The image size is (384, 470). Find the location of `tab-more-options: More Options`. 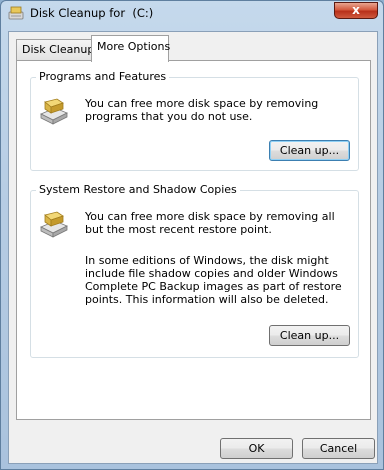

tab-more-options: More Options is located at coordinates (130, 48).